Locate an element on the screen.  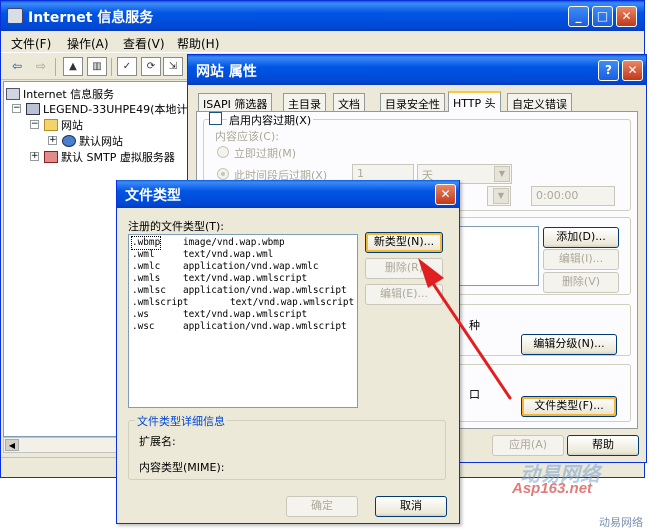
list-item: .wmlsc application/vnd.wap.wmlscript is located at coordinates (239, 291).